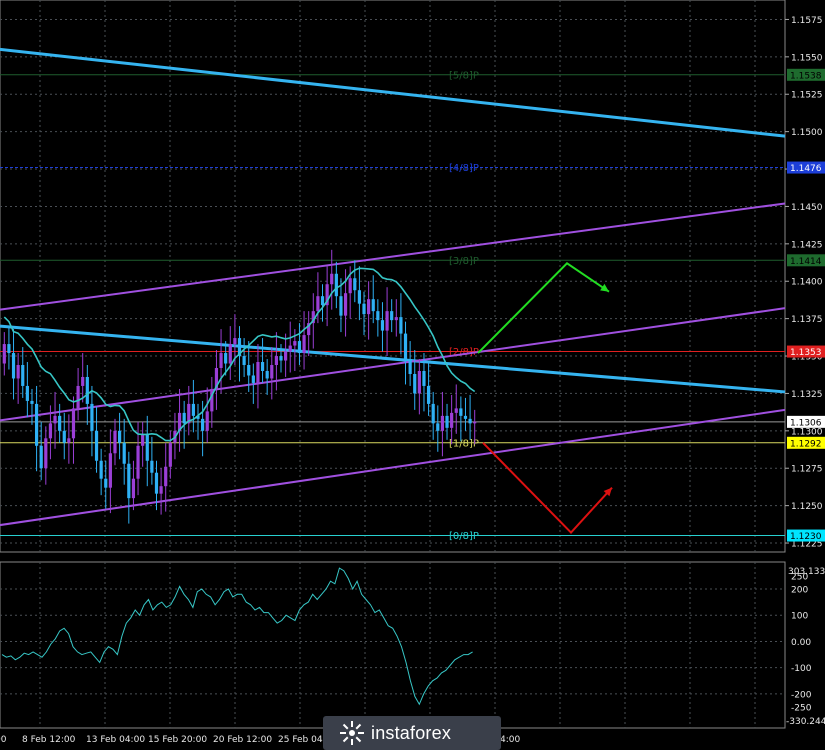 The height and width of the screenshot is (750, 825). I want to click on time-label: 00, so click(3, 740).